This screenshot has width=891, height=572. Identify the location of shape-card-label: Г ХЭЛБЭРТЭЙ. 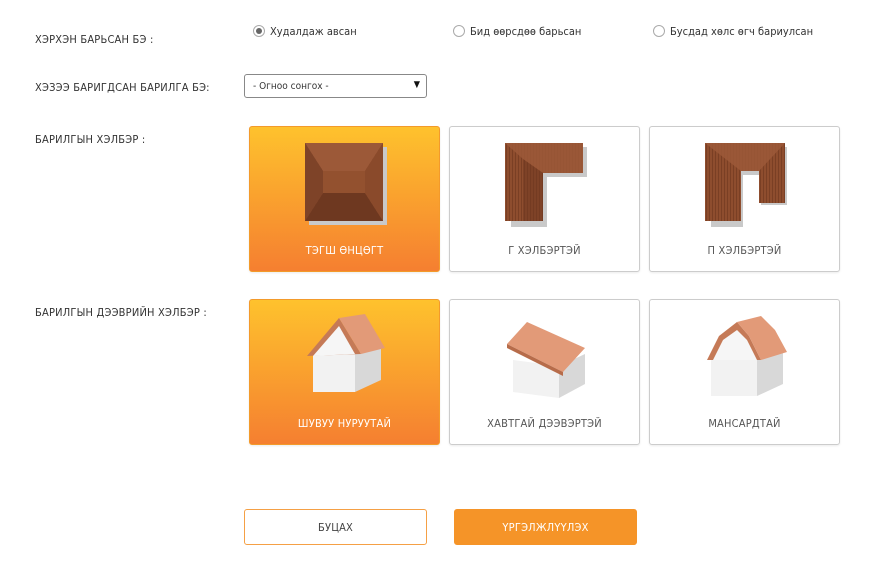
(544, 250).